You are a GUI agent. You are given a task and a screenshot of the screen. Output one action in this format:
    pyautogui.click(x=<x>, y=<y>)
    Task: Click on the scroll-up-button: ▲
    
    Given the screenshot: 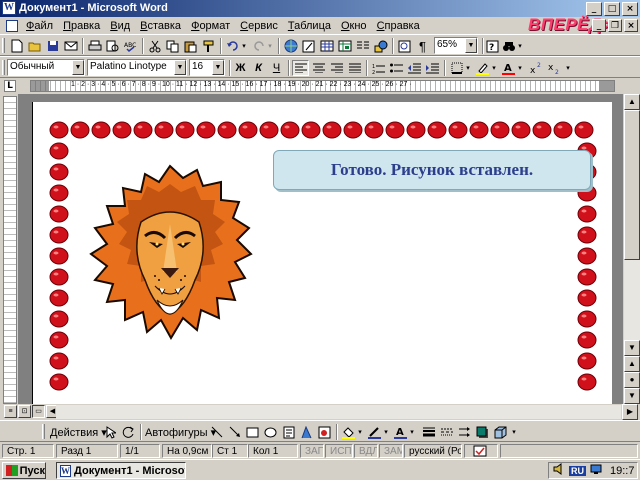 What is the action you would take?
    pyautogui.click(x=632, y=102)
    